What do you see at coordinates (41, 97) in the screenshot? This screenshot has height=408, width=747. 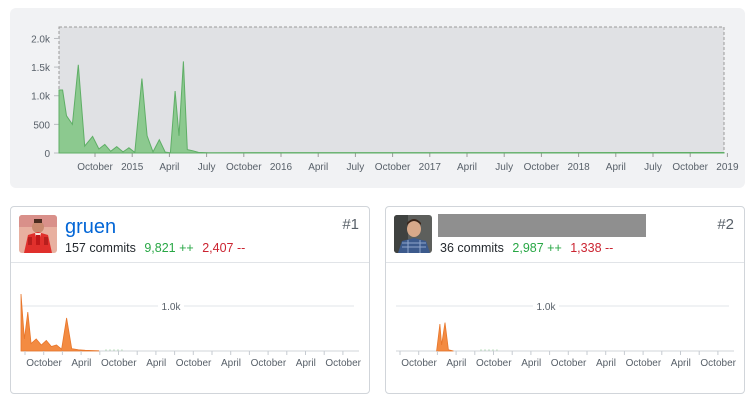 I see `y-tick-label: 1.0k` at bounding box center [41, 97].